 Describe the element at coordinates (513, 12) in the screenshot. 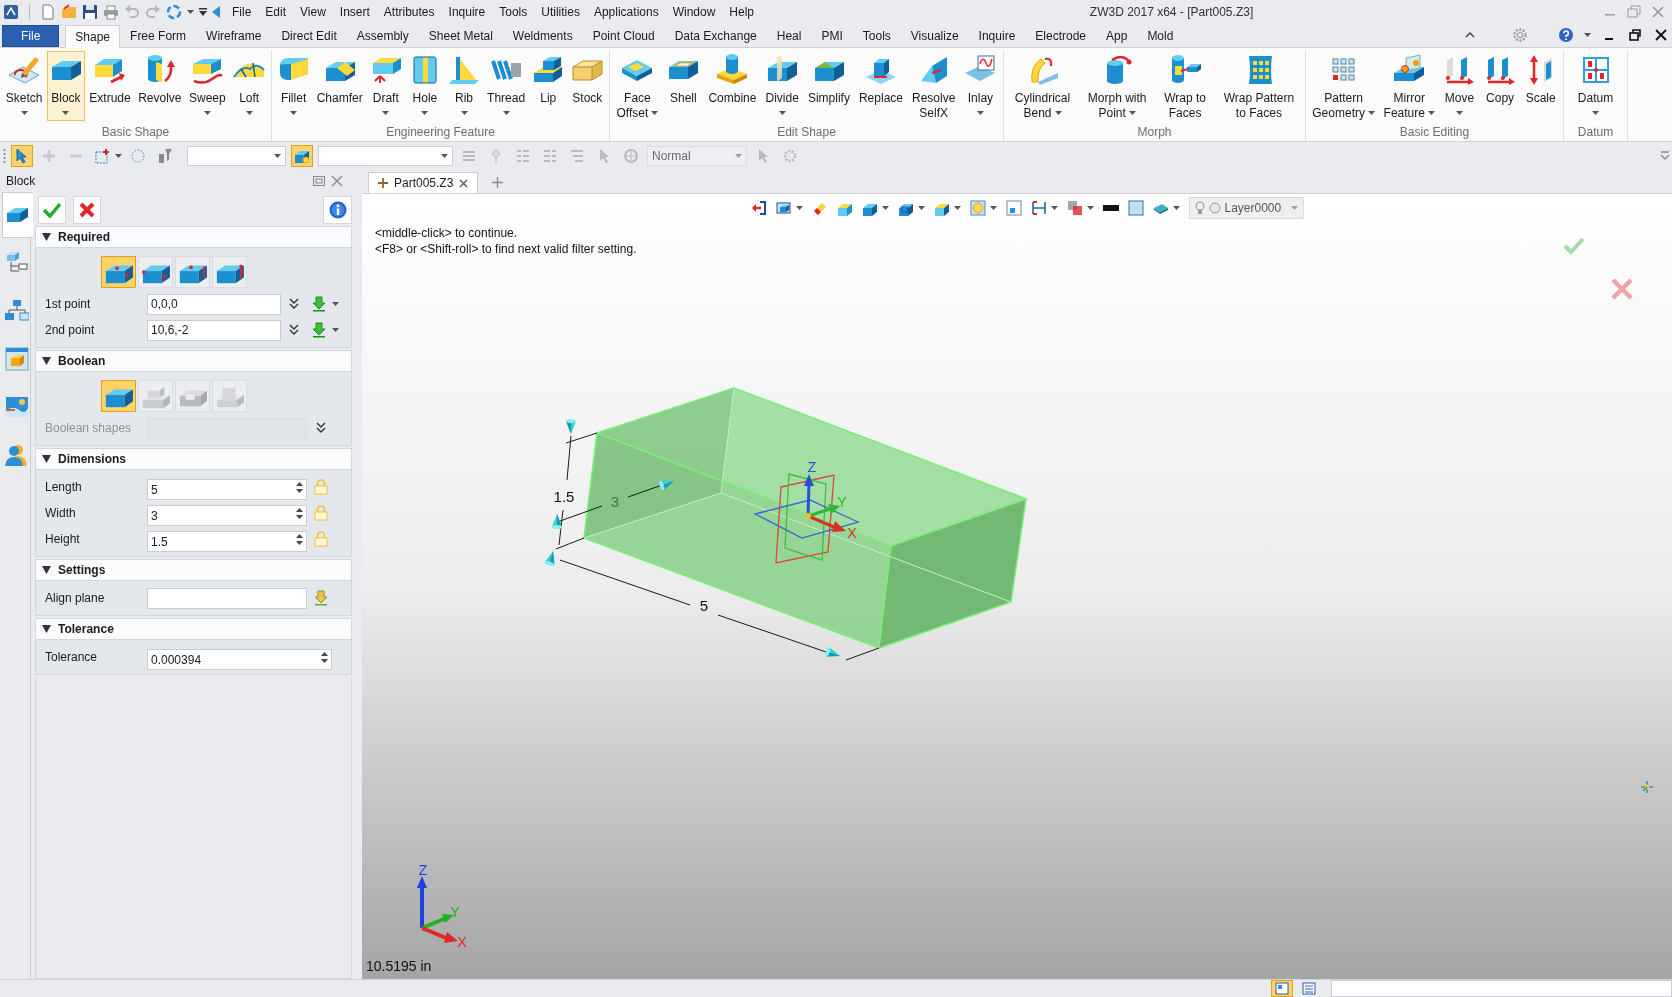

I see `menu-item: Tools` at that location.